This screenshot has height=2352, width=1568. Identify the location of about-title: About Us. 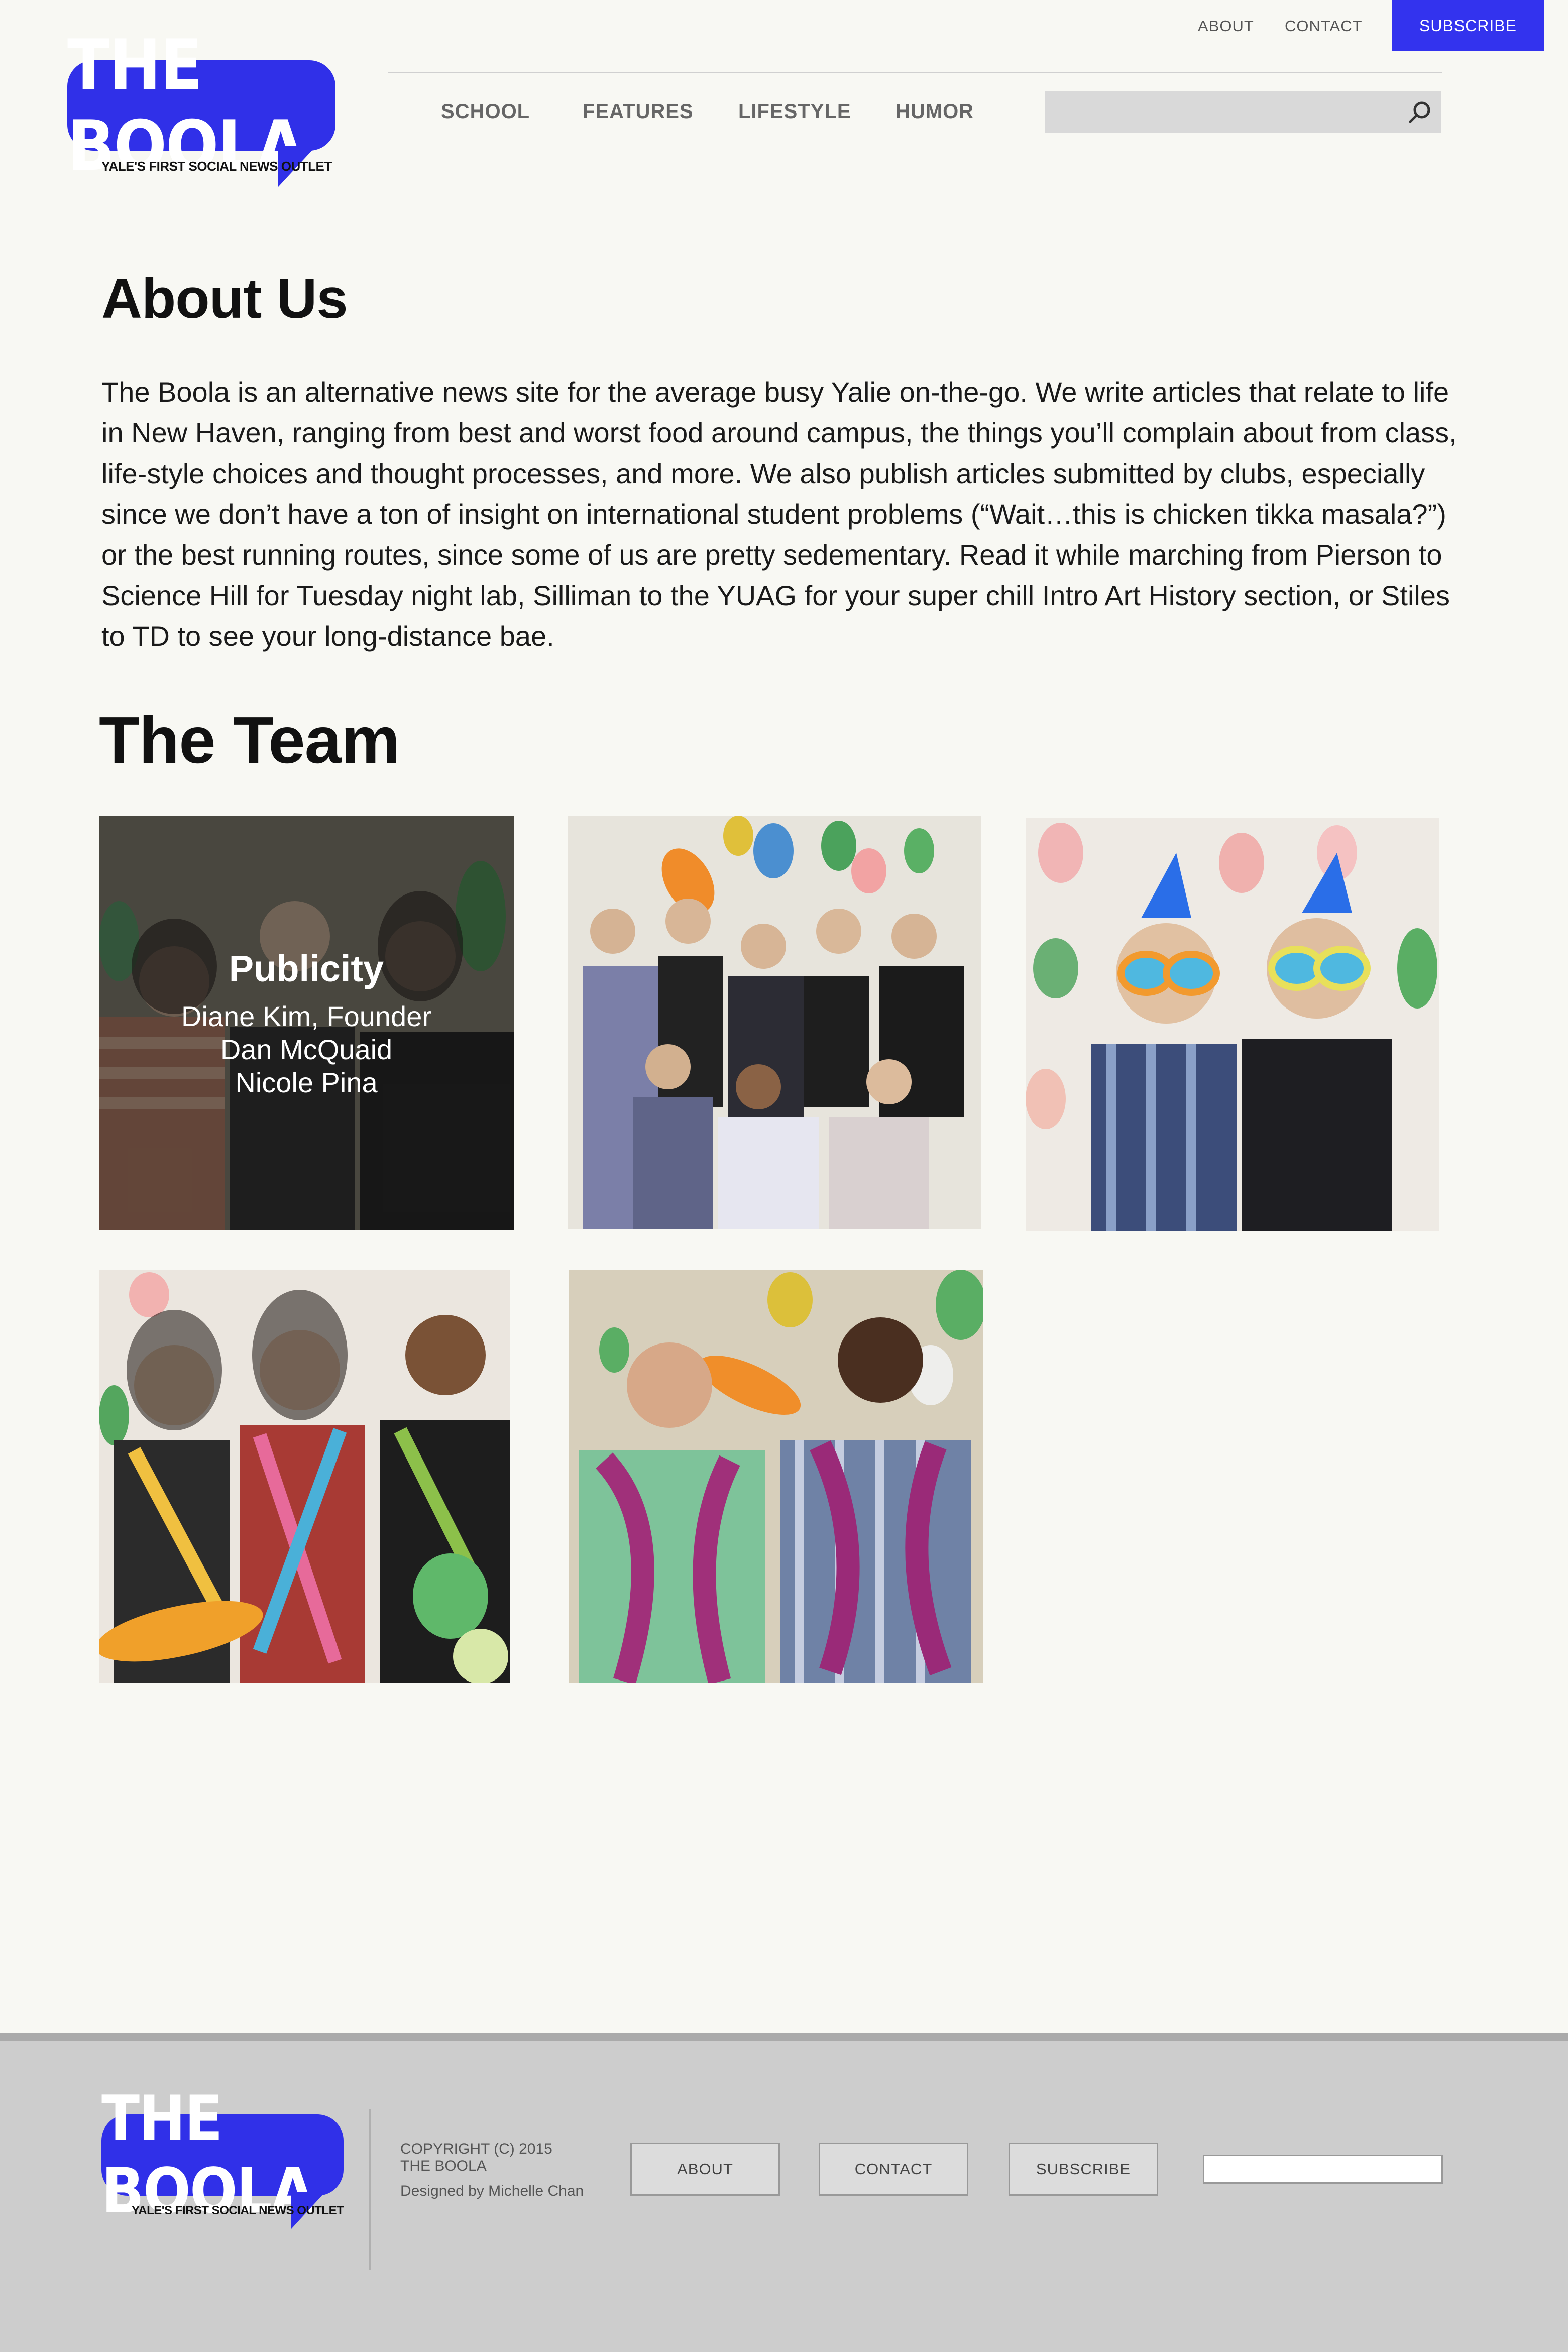
(224, 298).